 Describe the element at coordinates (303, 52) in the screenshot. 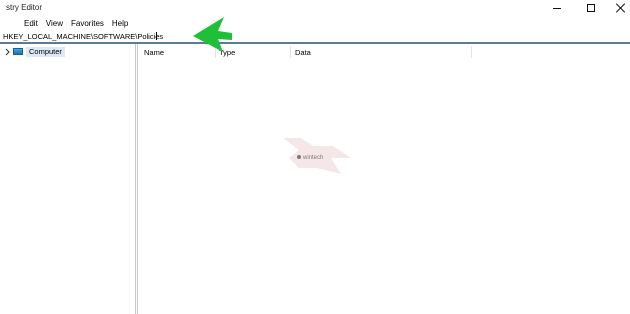

I see `column-header-data: Data` at that location.